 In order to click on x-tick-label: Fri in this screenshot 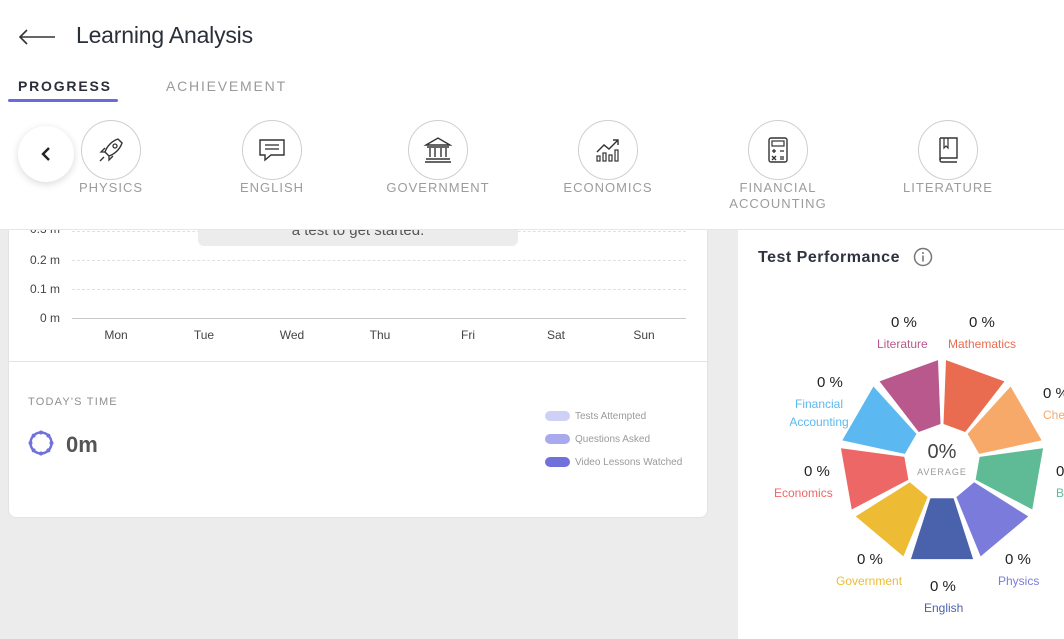, I will do `click(468, 335)`.